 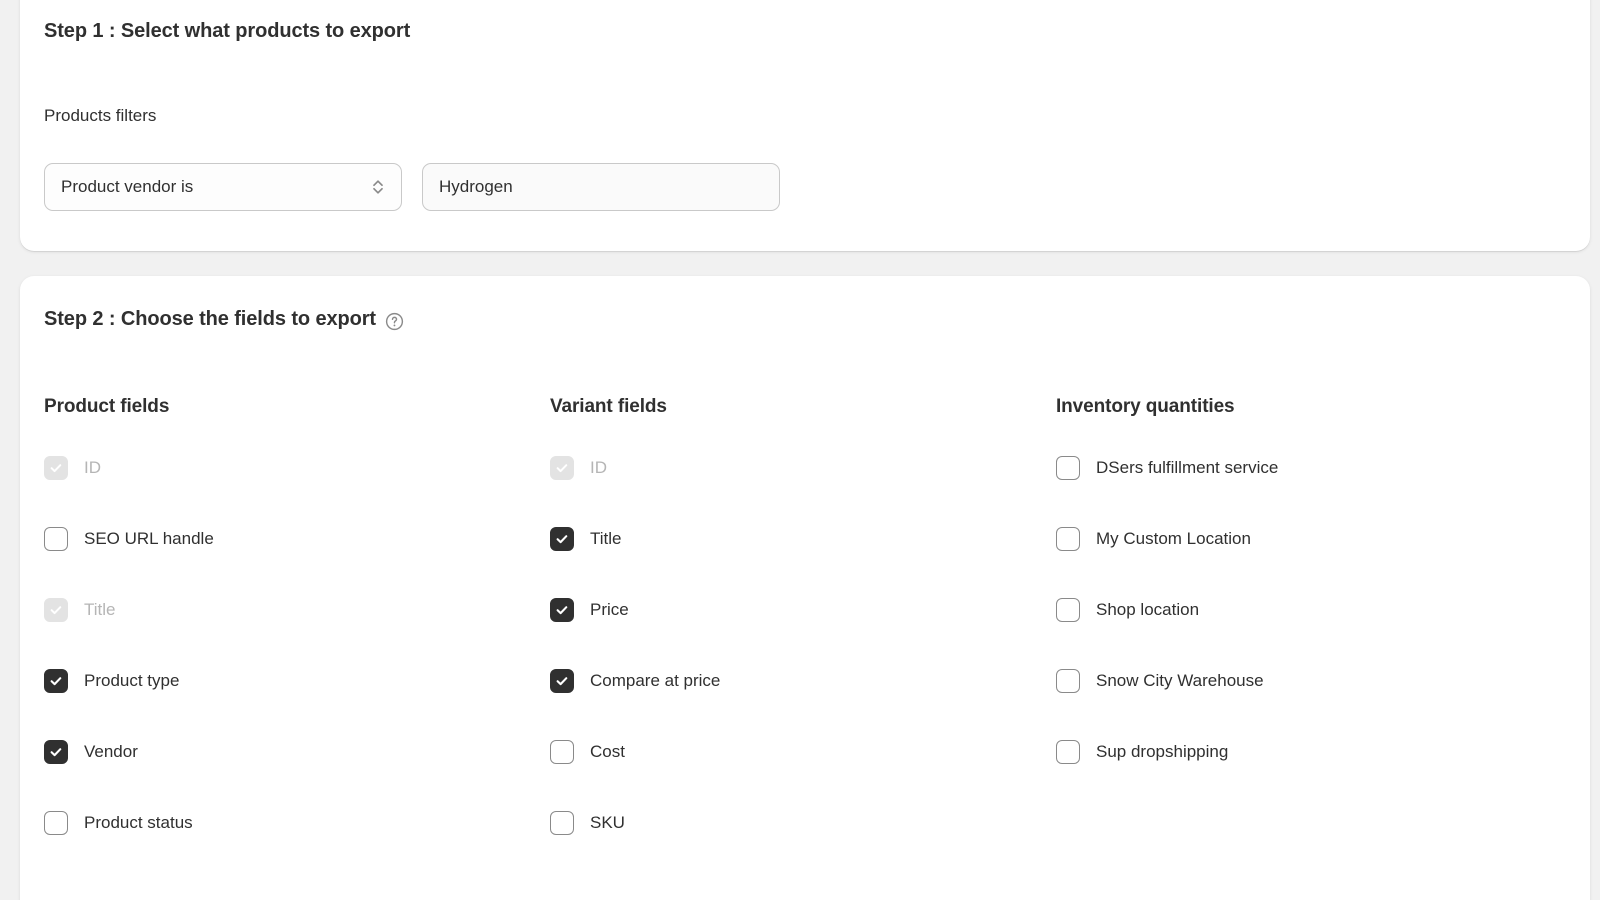 I want to click on field-label: Cost, so click(x=607, y=751).